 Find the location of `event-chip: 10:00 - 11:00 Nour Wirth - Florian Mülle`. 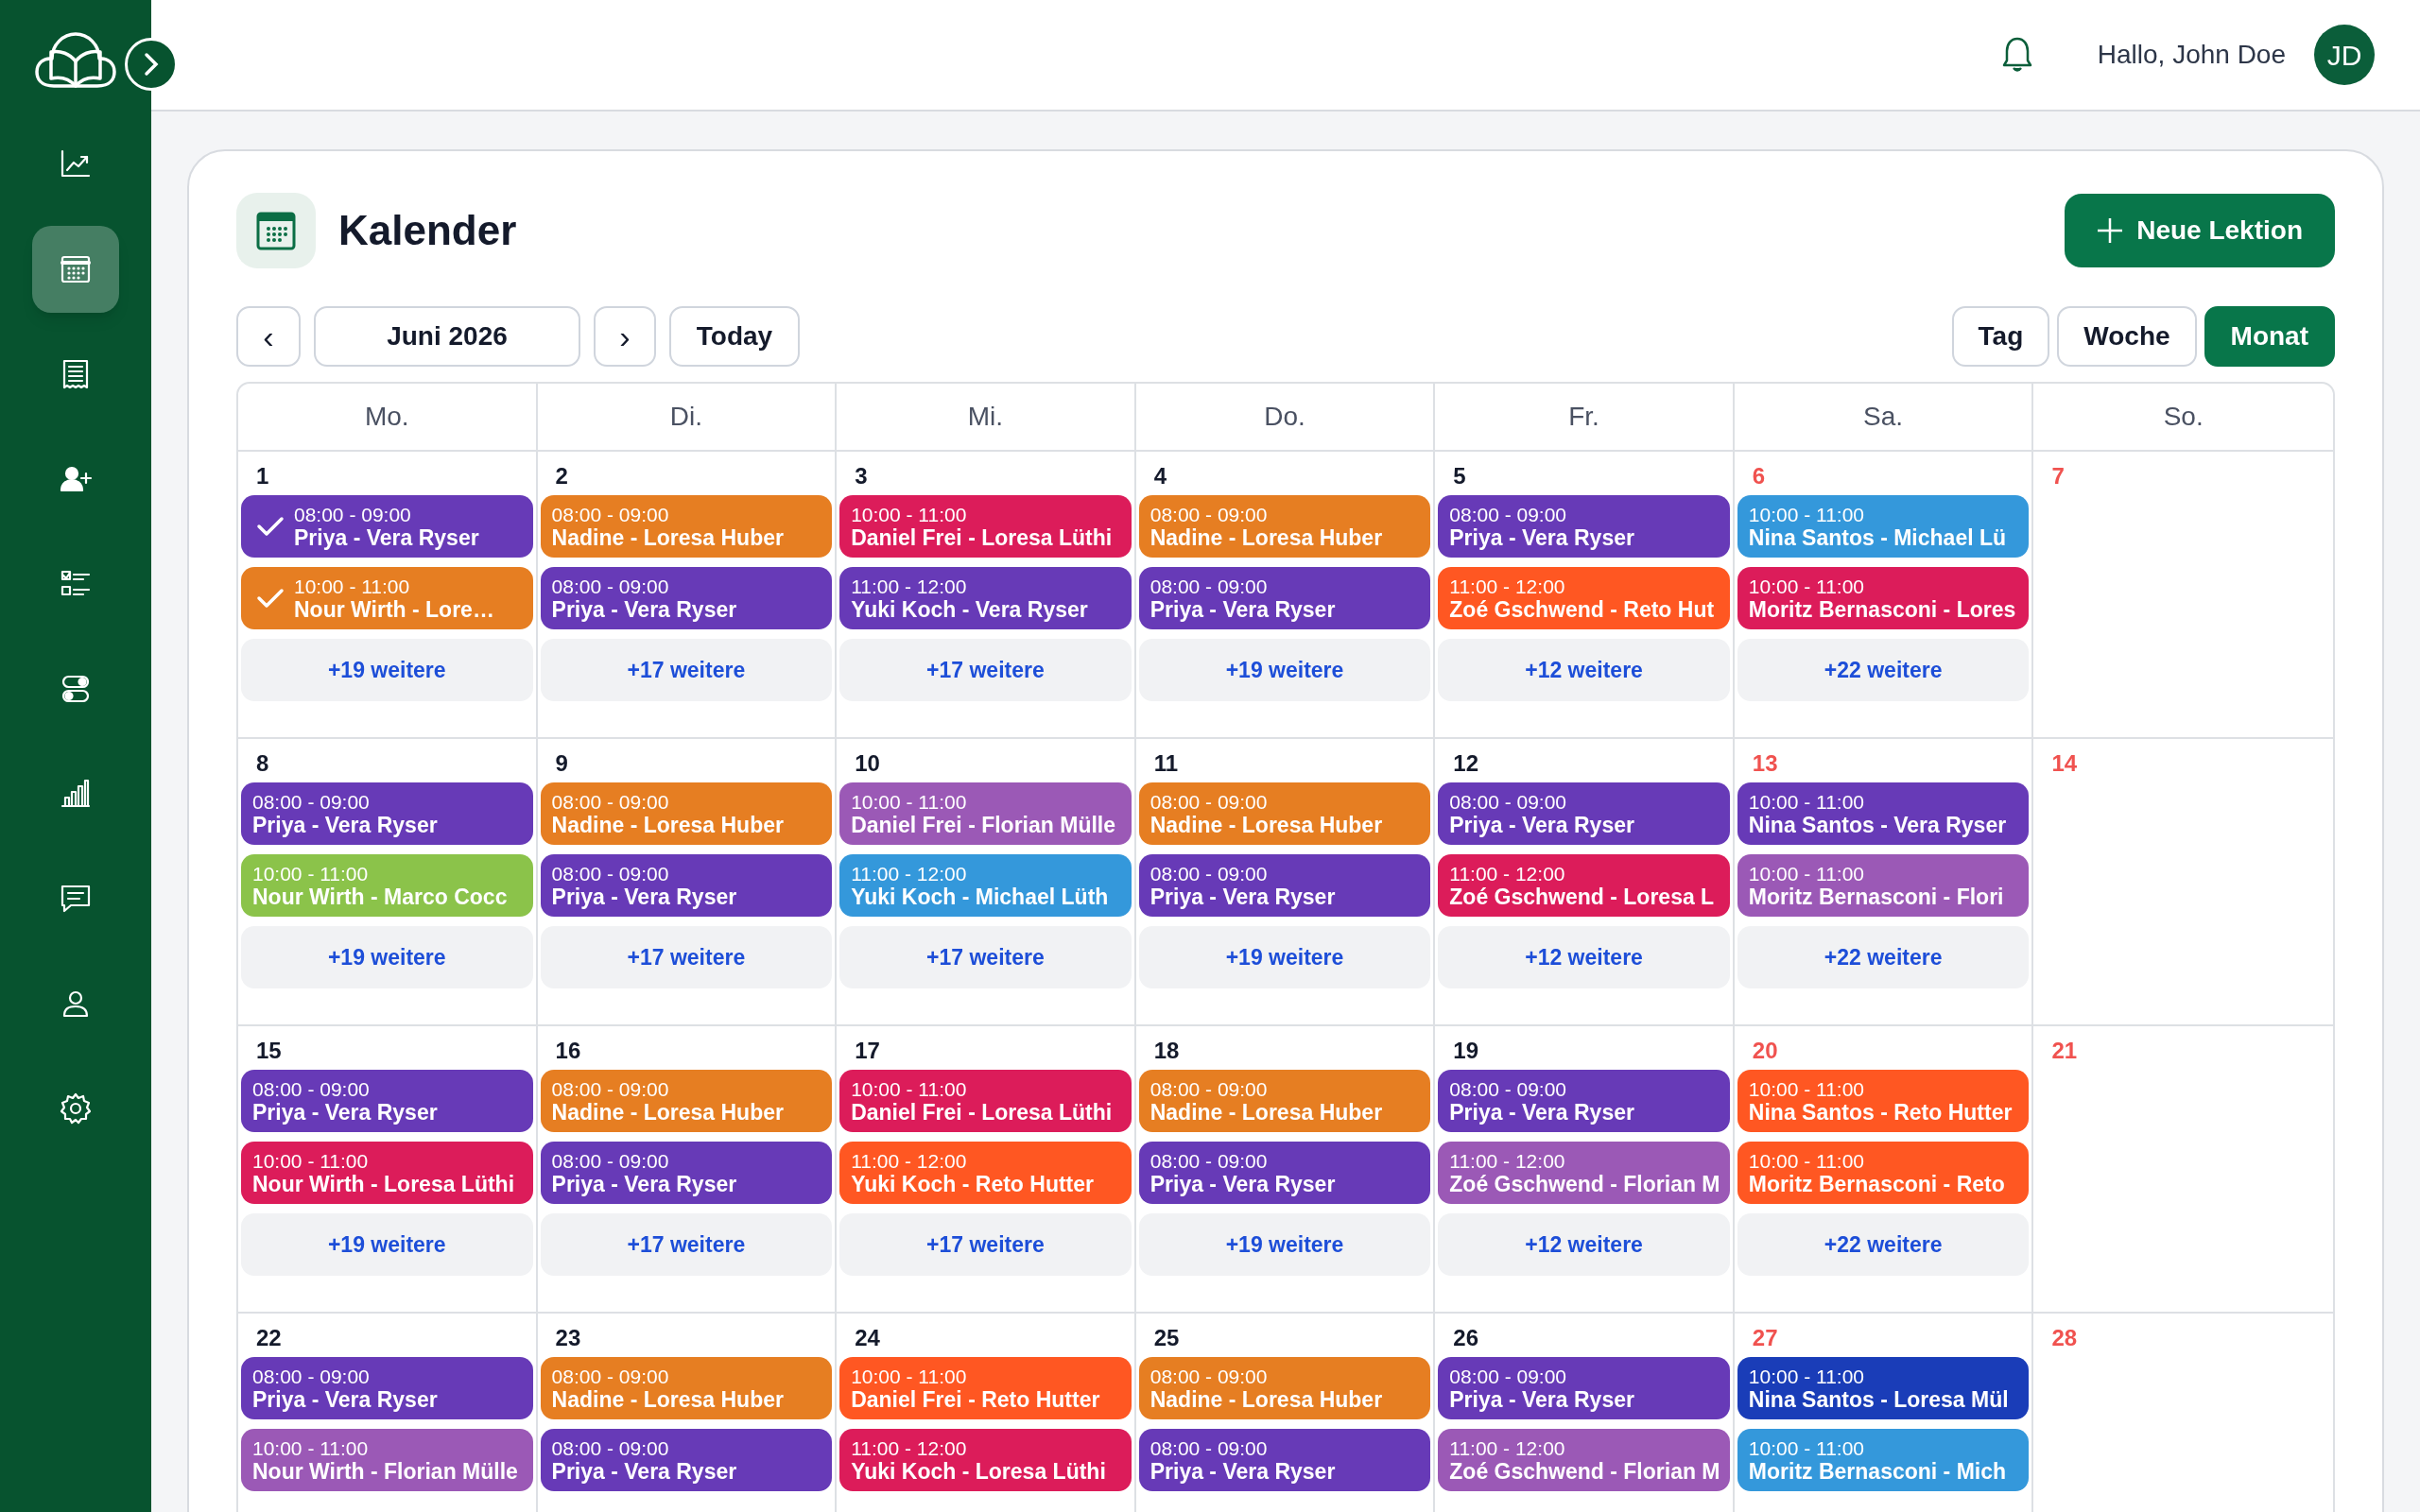

event-chip: 10:00 - 11:00 Nour Wirth - Florian Mülle is located at coordinates (387, 1460).